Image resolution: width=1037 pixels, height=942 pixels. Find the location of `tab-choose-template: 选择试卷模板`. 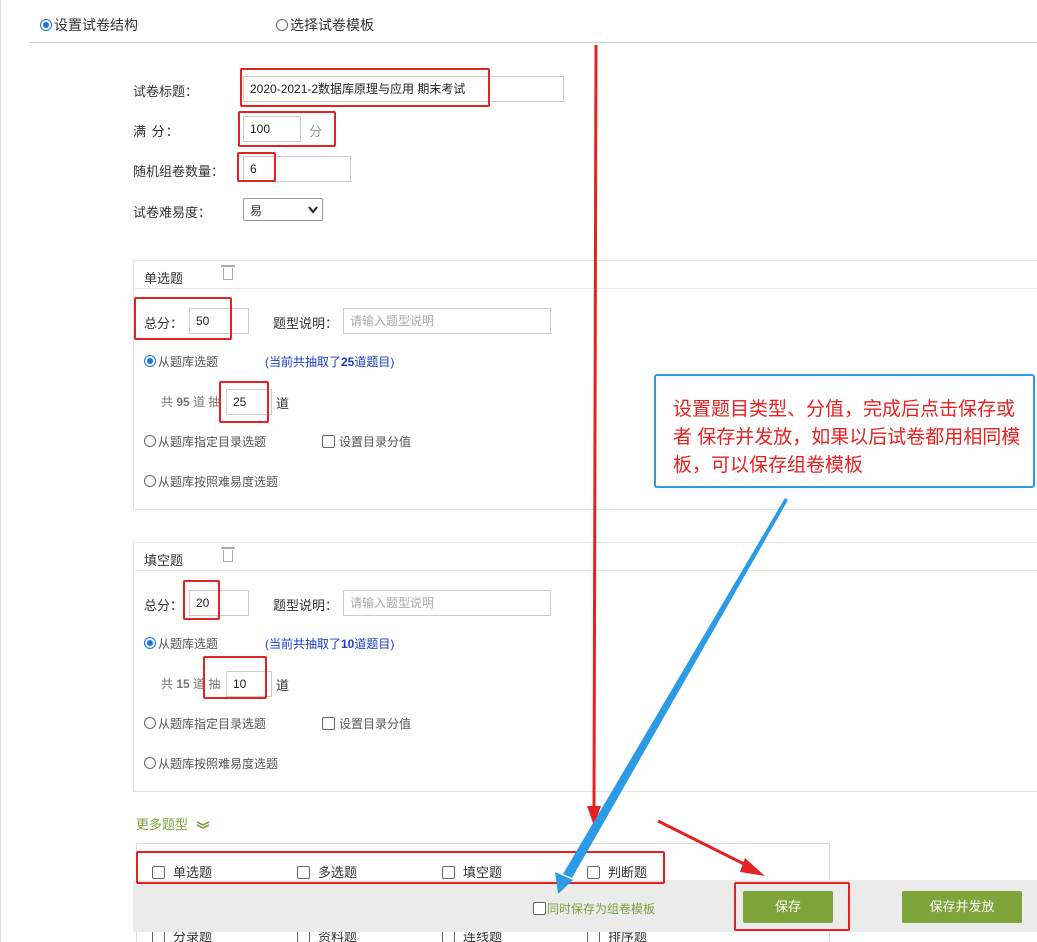

tab-choose-template: 选择试卷模板 is located at coordinates (325, 25).